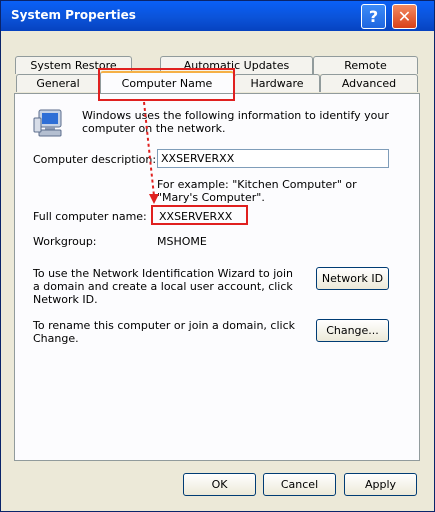  I want to click on annotation-arrow, so click(151, 152).